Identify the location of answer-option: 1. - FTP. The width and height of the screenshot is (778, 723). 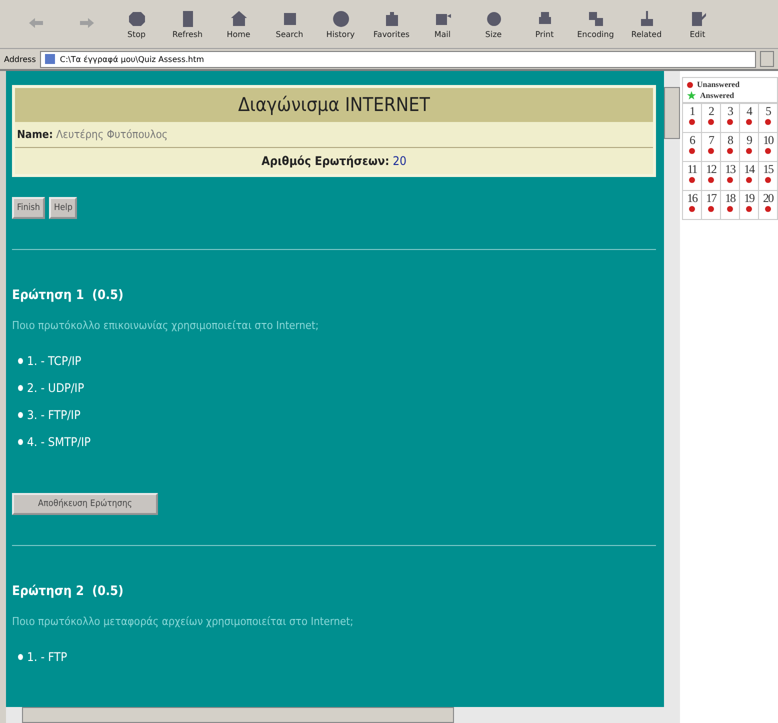
(47, 657).